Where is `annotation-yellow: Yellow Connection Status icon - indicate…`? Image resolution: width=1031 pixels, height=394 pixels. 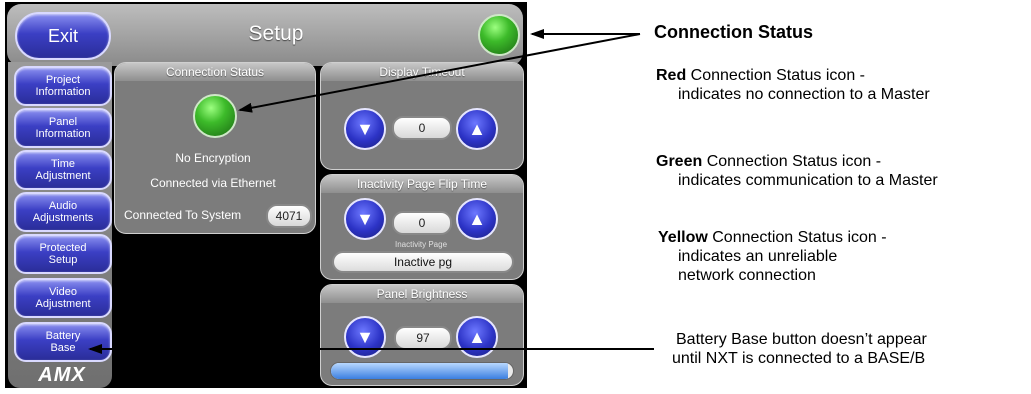 annotation-yellow: Yellow Connection Status icon - indicate… is located at coordinates (772, 256).